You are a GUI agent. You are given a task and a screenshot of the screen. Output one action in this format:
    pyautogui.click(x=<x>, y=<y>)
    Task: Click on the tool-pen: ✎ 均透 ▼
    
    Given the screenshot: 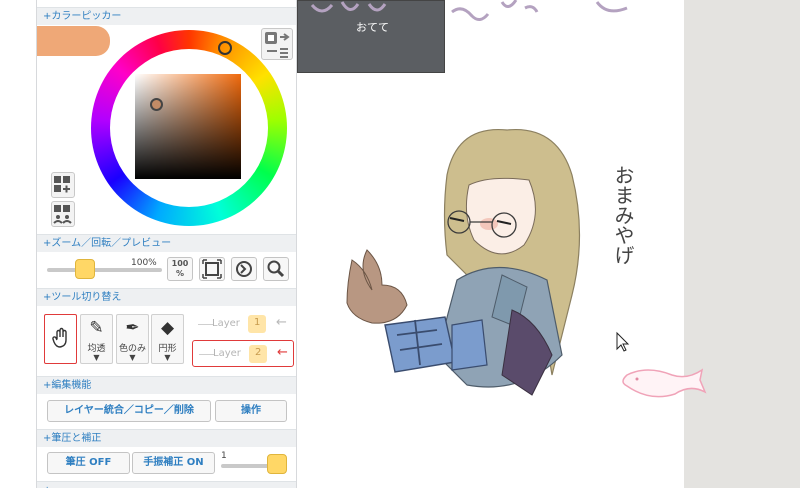 What is the action you would take?
    pyautogui.click(x=96, y=339)
    